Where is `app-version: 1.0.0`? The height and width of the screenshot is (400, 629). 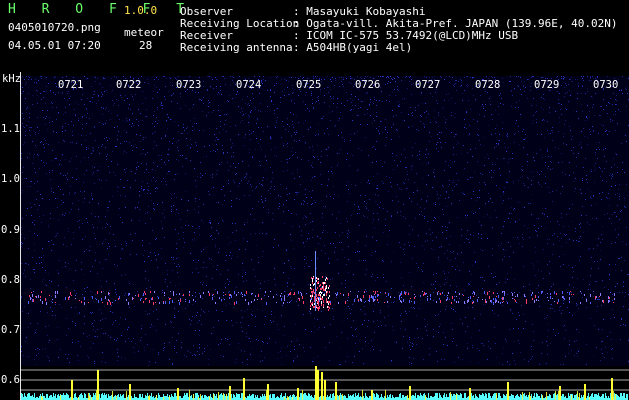 app-version: 1.0.0 is located at coordinates (141, 10).